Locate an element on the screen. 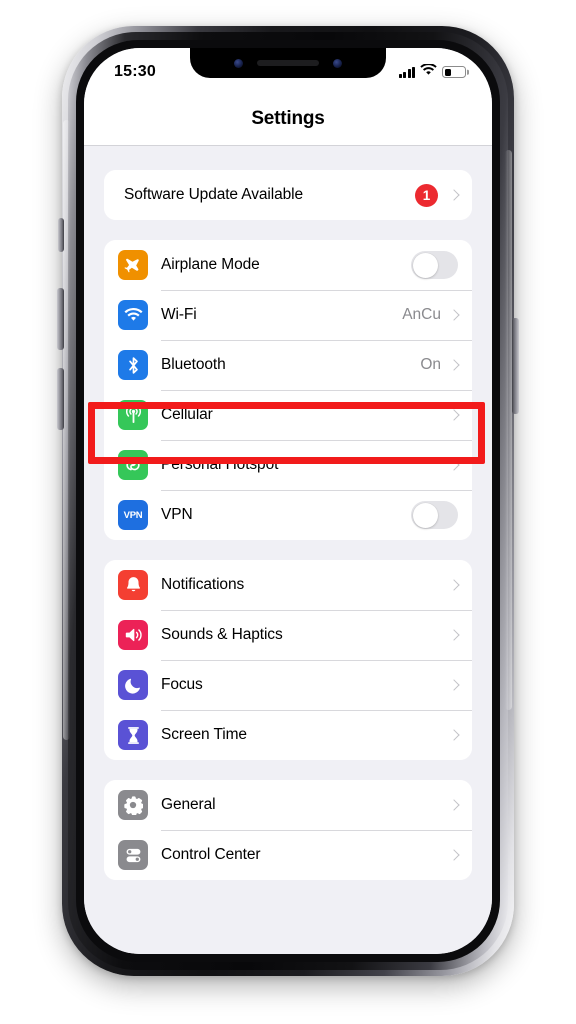  row-label: Screen Time is located at coordinates (204, 734).